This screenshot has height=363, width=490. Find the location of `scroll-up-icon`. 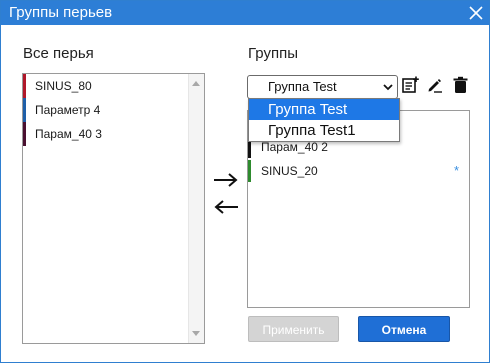

scroll-up-icon is located at coordinates (196, 83).